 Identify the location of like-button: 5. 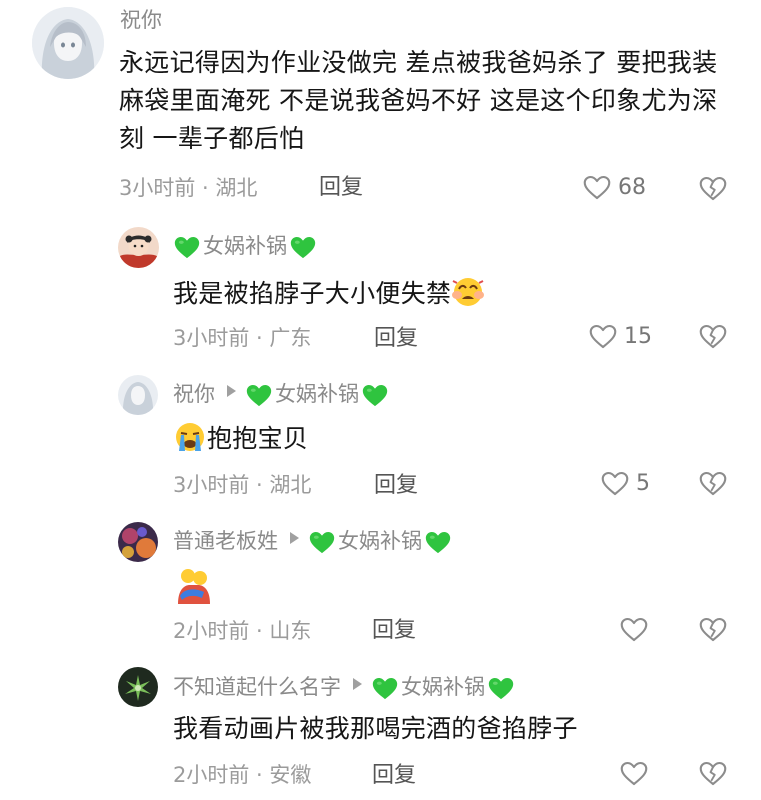
(625, 483).